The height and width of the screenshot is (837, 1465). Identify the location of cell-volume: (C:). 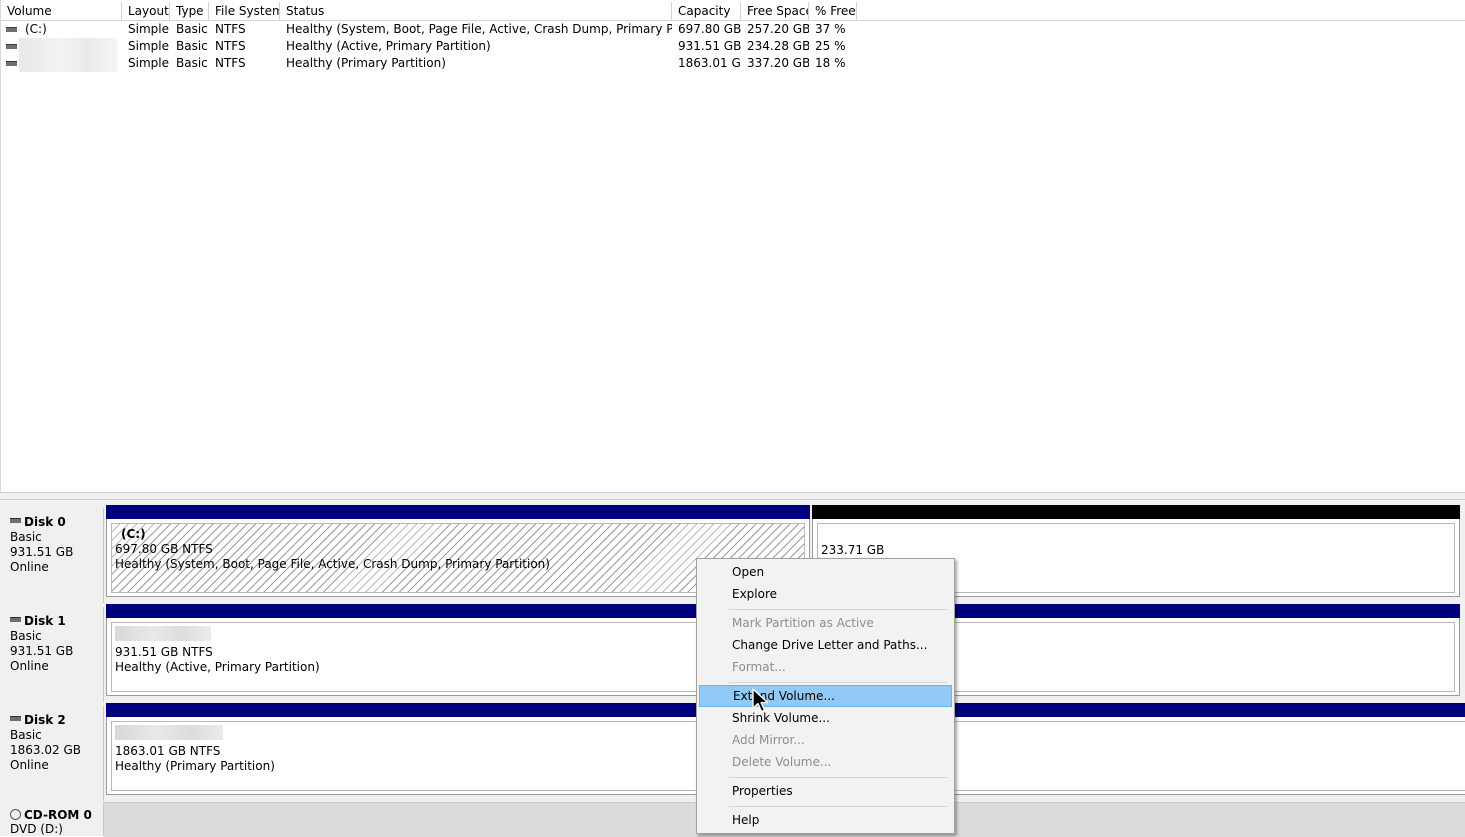
(36, 29).